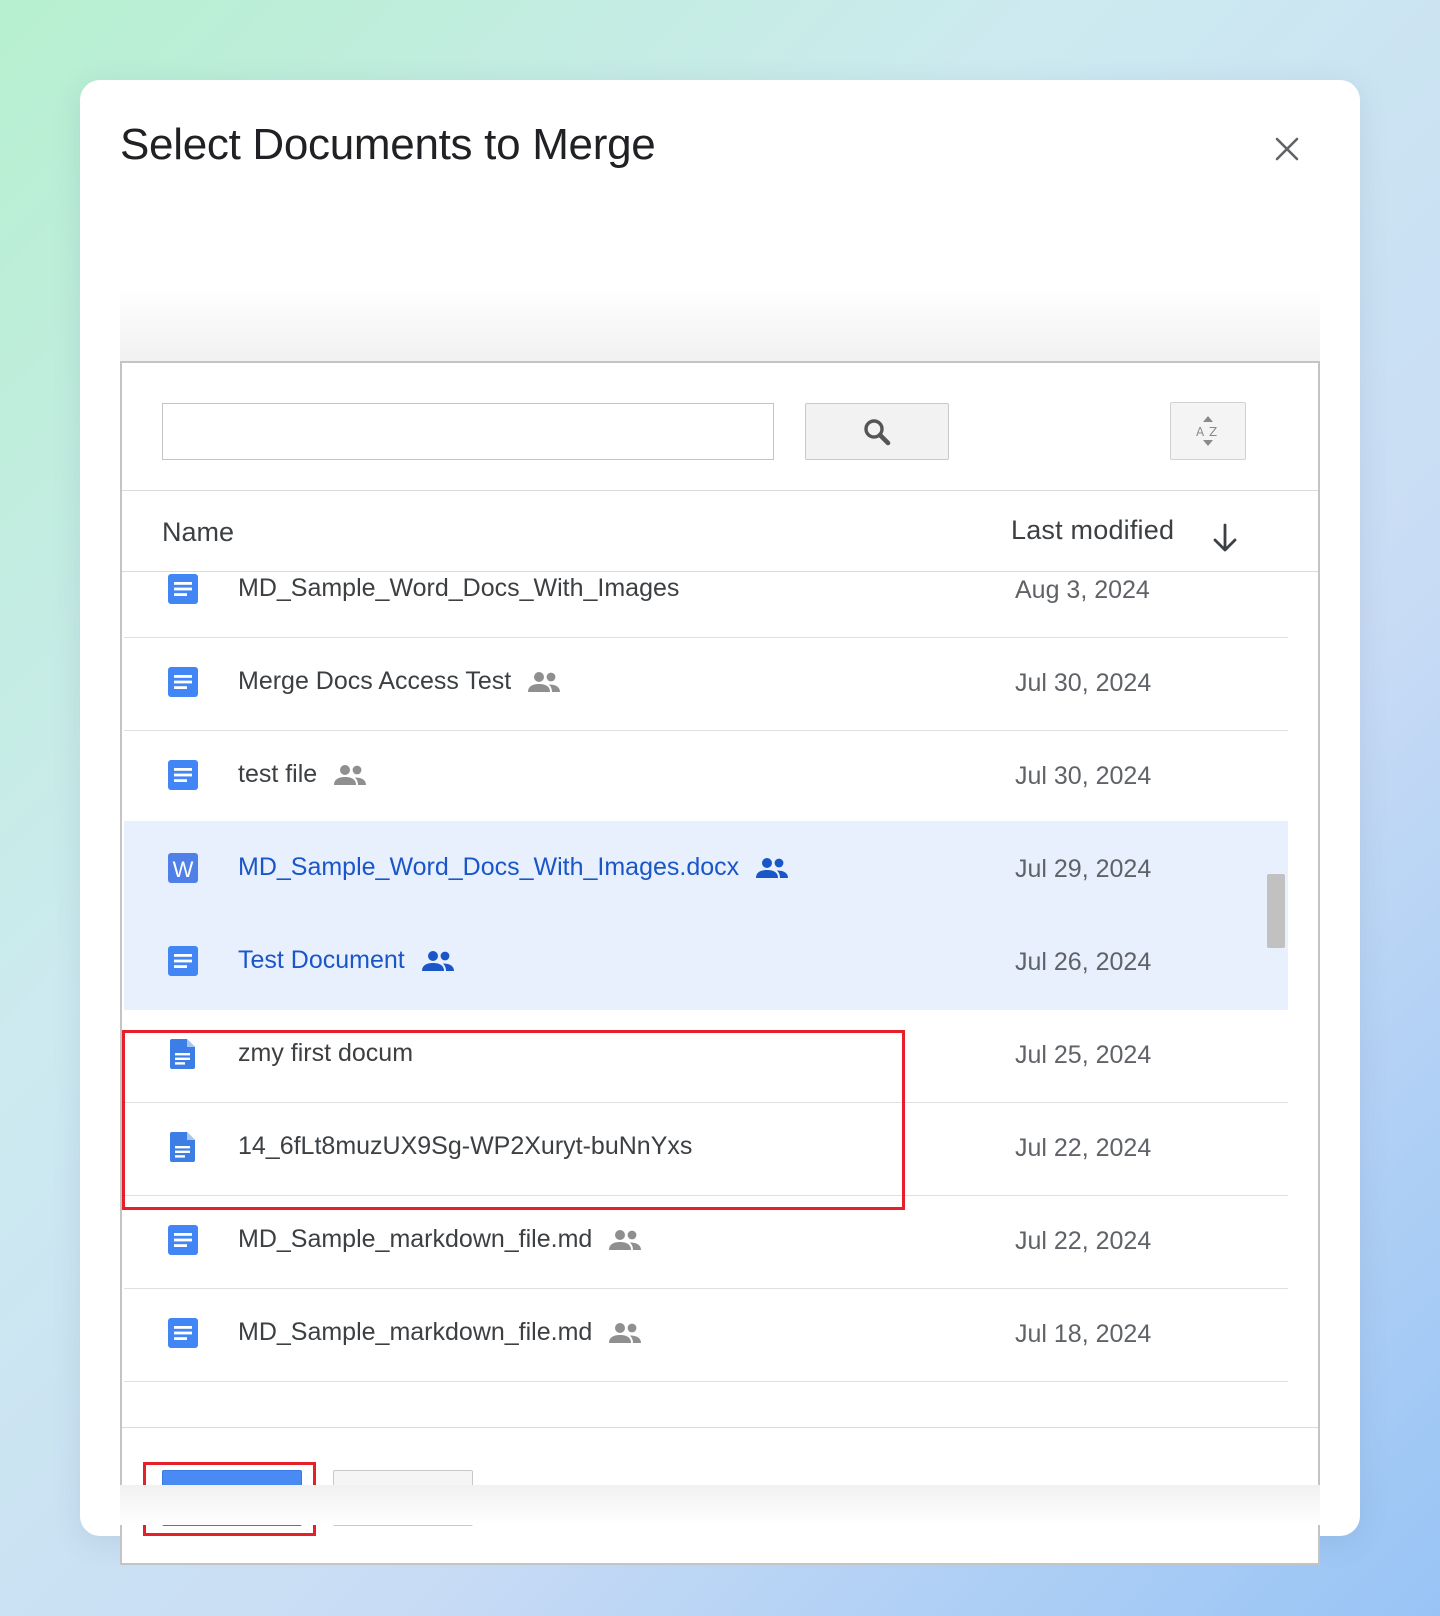 This screenshot has width=1440, height=1616. Describe the element at coordinates (1083, 1334) in the screenshot. I see `file-modified-date: Jul 18, 2024` at that location.